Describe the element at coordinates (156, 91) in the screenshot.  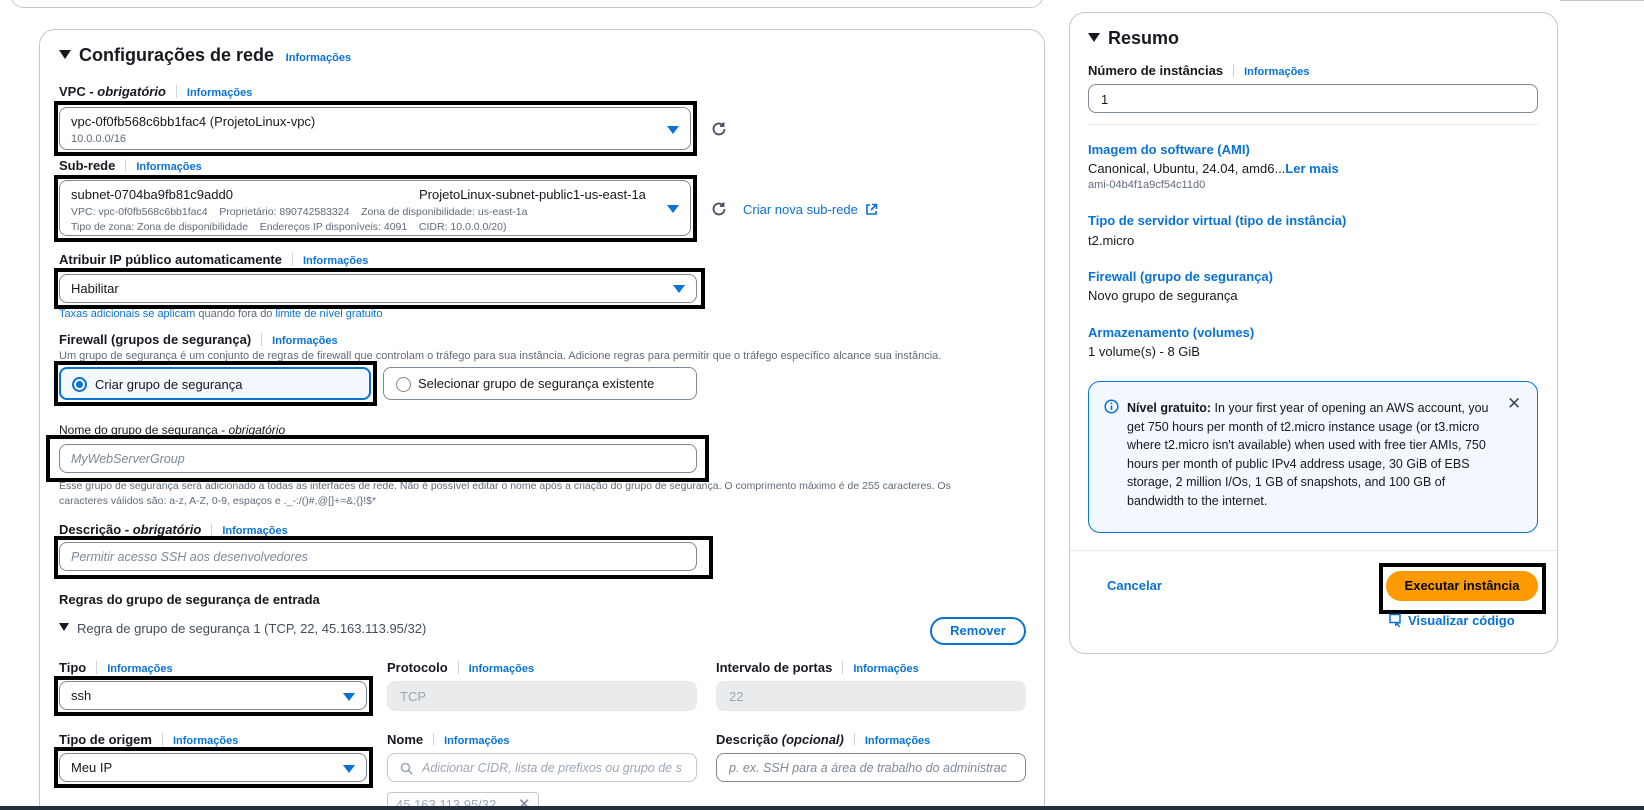
I see `vpc-label: VPC - obrigatório Informações` at that location.